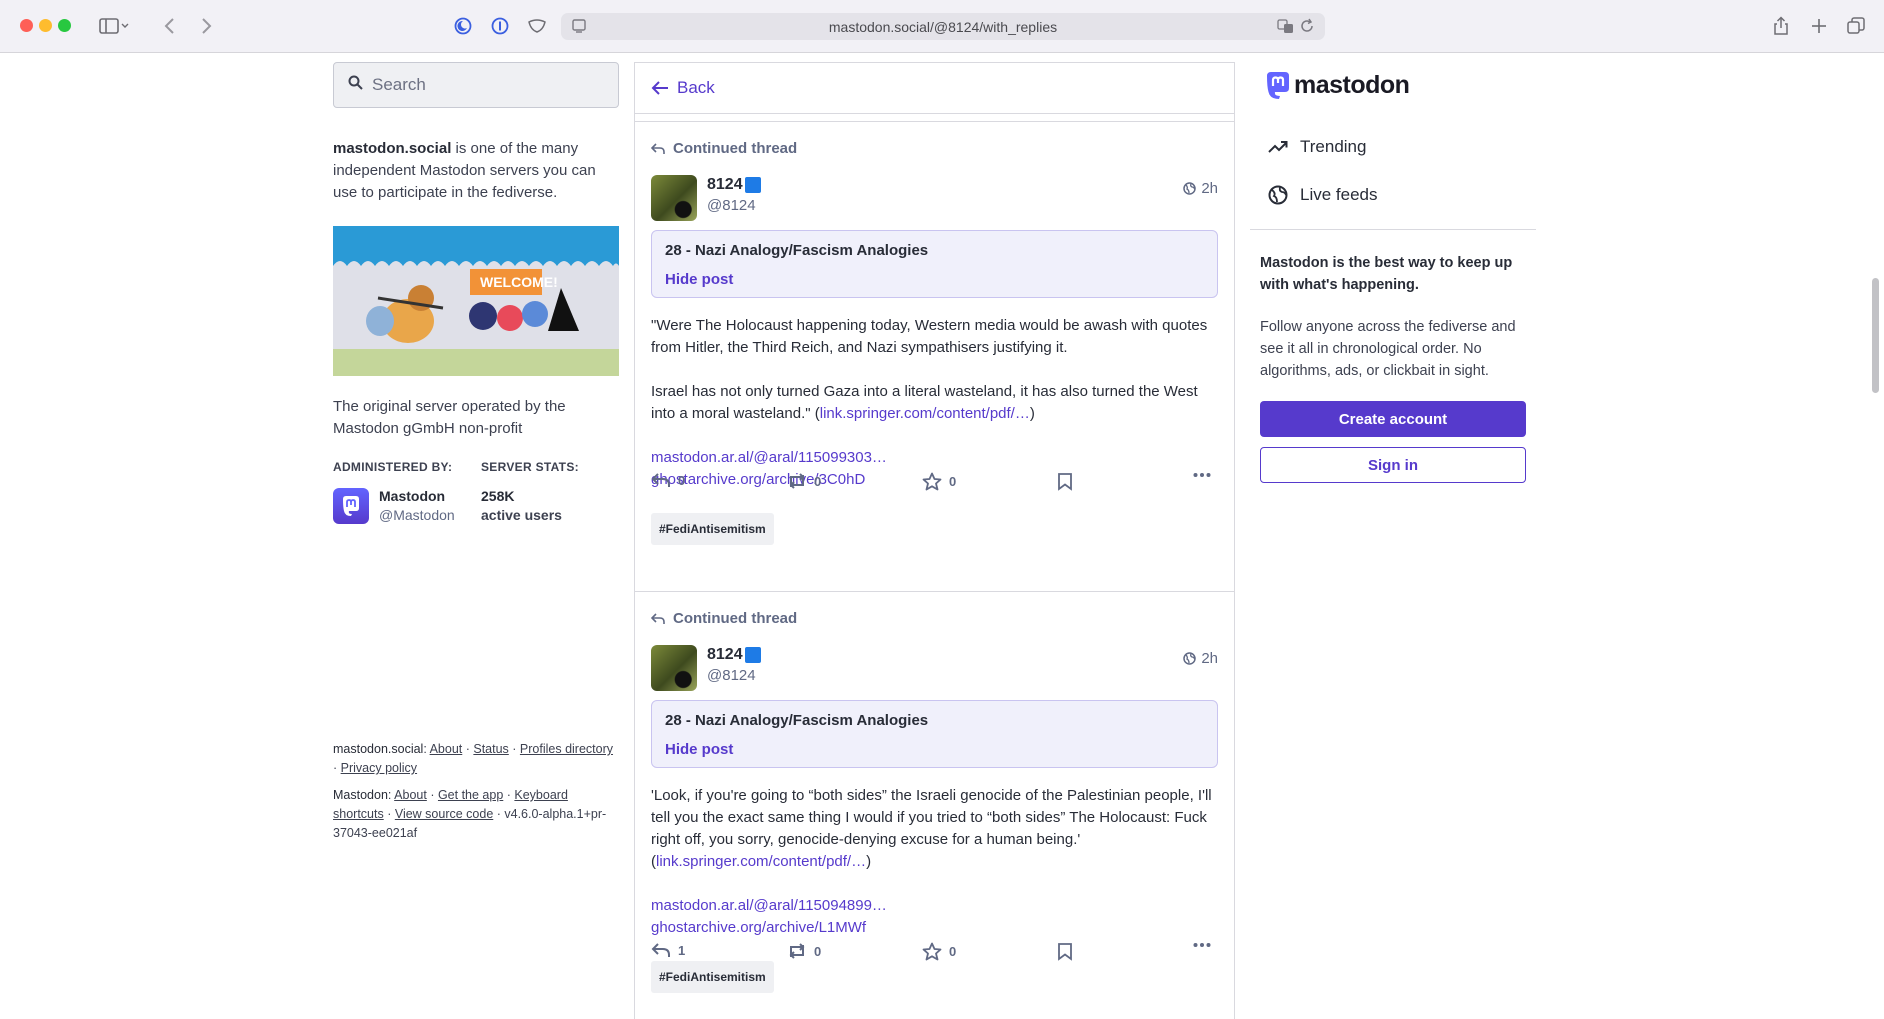 This screenshot has width=1884, height=1019. I want to click on server-name: mastodon.social, so click(392, 148).